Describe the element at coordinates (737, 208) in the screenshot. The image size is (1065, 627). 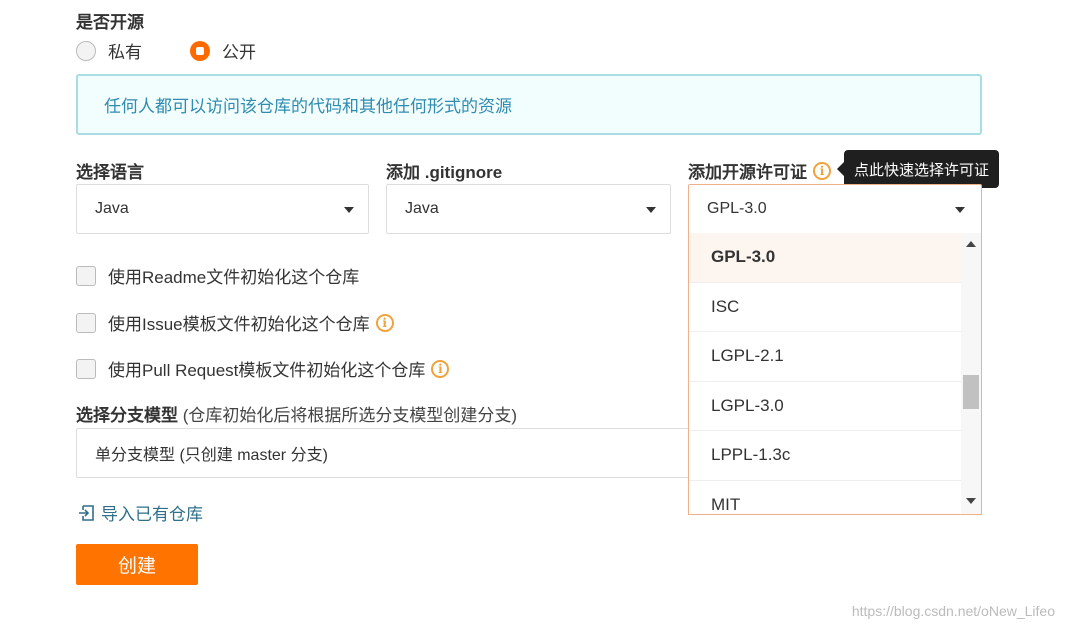
I see `license-select-value: GPL-3.0` at that location.